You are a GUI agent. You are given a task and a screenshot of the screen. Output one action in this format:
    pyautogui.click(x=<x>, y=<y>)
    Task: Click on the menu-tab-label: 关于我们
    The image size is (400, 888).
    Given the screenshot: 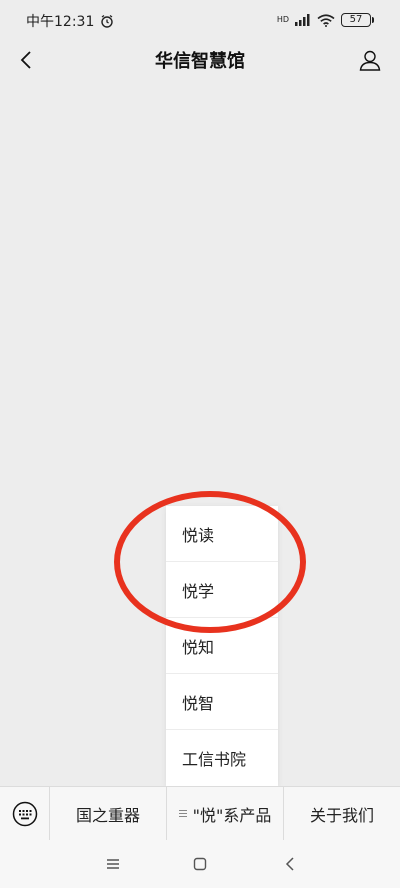 What is the action you would take?
    pyautogui.click(x=341, y=815)
    